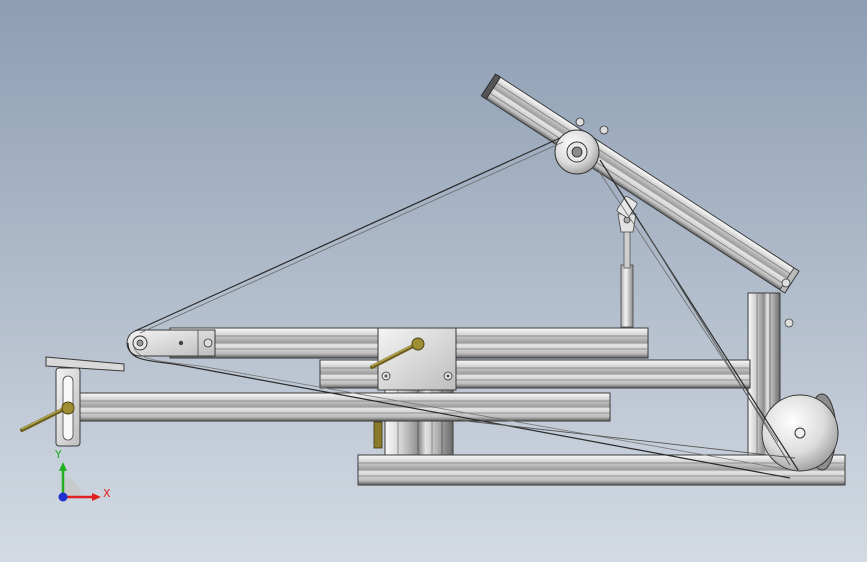 This screenshot has width=867, height=562. Describe the element at coordinates (107, 493) in the screenshot. I see `x-axis-label: X` at that location.